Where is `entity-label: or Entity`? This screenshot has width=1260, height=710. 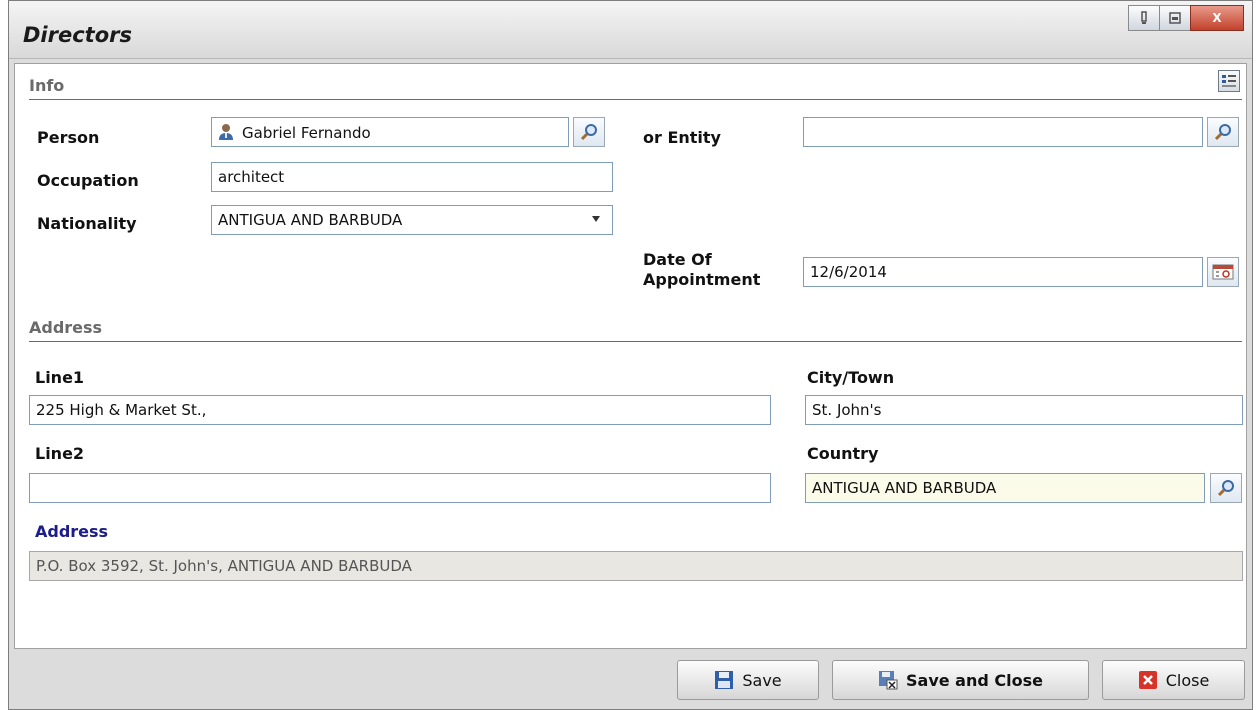 entity-label: or Entity is located at coordinates (682, 137).